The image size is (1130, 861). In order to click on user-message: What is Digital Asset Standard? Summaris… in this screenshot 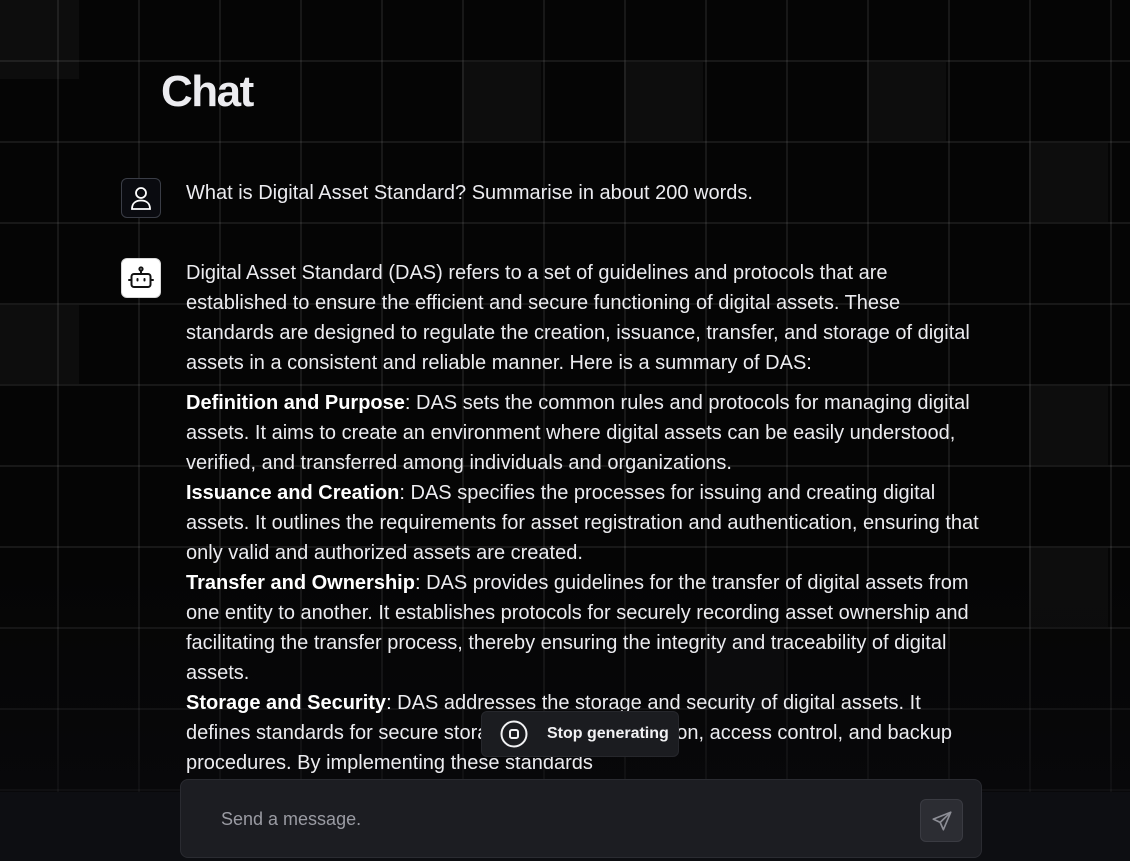, I will do `click(469, 193)`.